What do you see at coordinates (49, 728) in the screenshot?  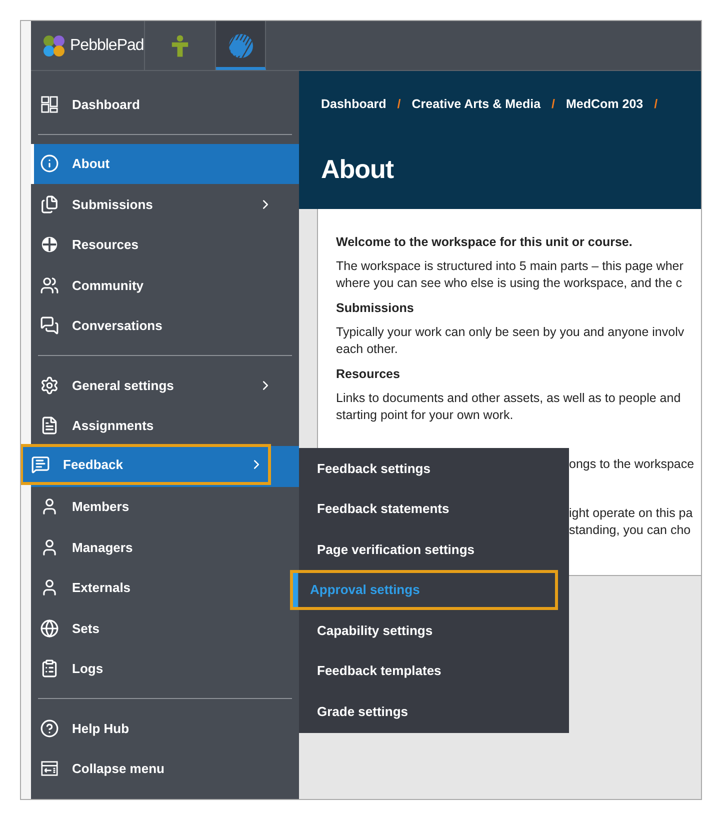 I see `help-icon` at bounding box center [49, 728].